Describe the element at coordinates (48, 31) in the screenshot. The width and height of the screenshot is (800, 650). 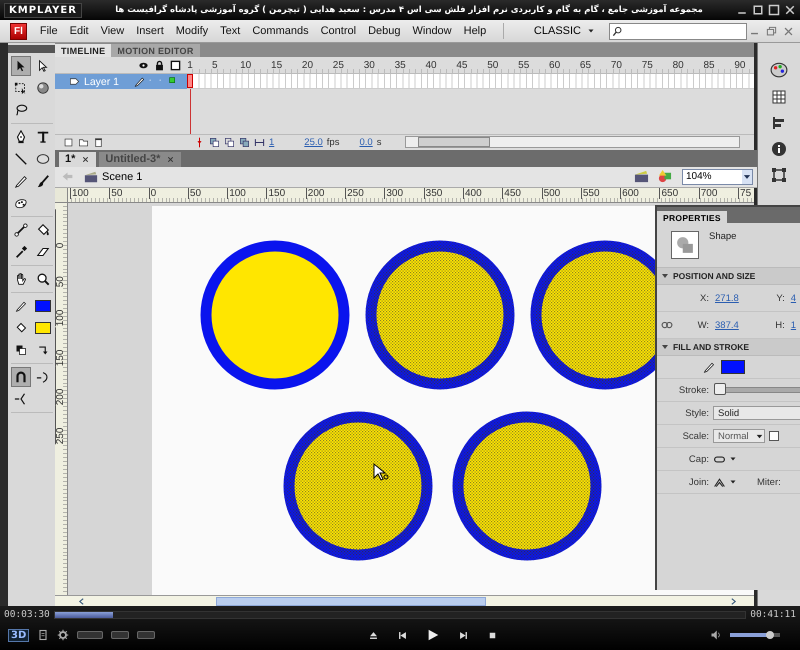
I see `menu-item: File` at that location.